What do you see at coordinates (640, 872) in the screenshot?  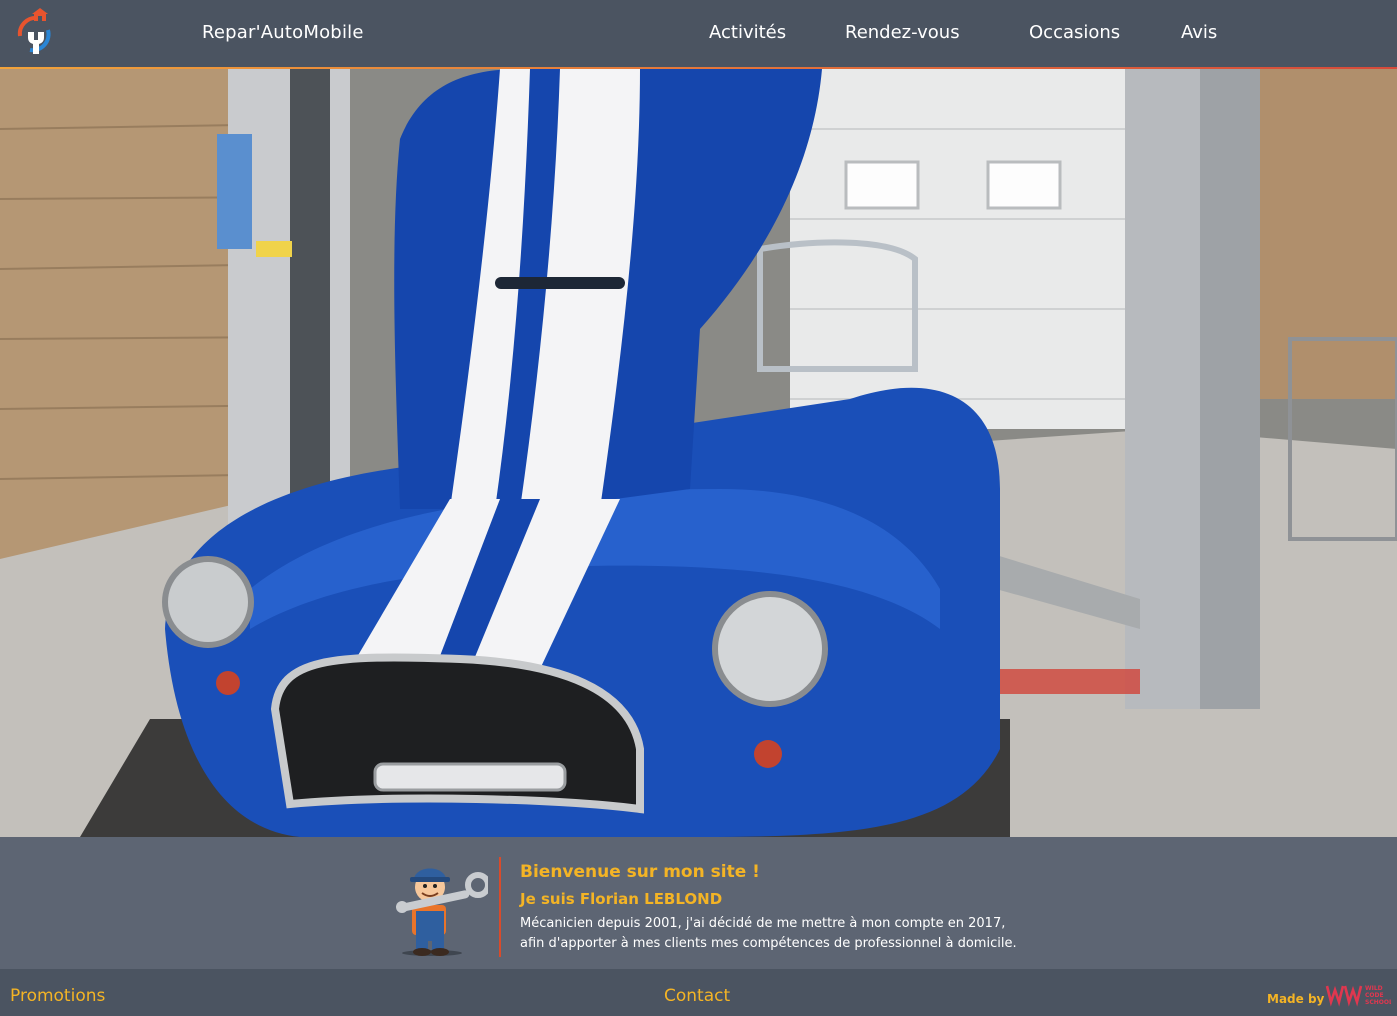 I see `intro-title: Bienvenue sur mon site !` at bounding box center [640, 872].